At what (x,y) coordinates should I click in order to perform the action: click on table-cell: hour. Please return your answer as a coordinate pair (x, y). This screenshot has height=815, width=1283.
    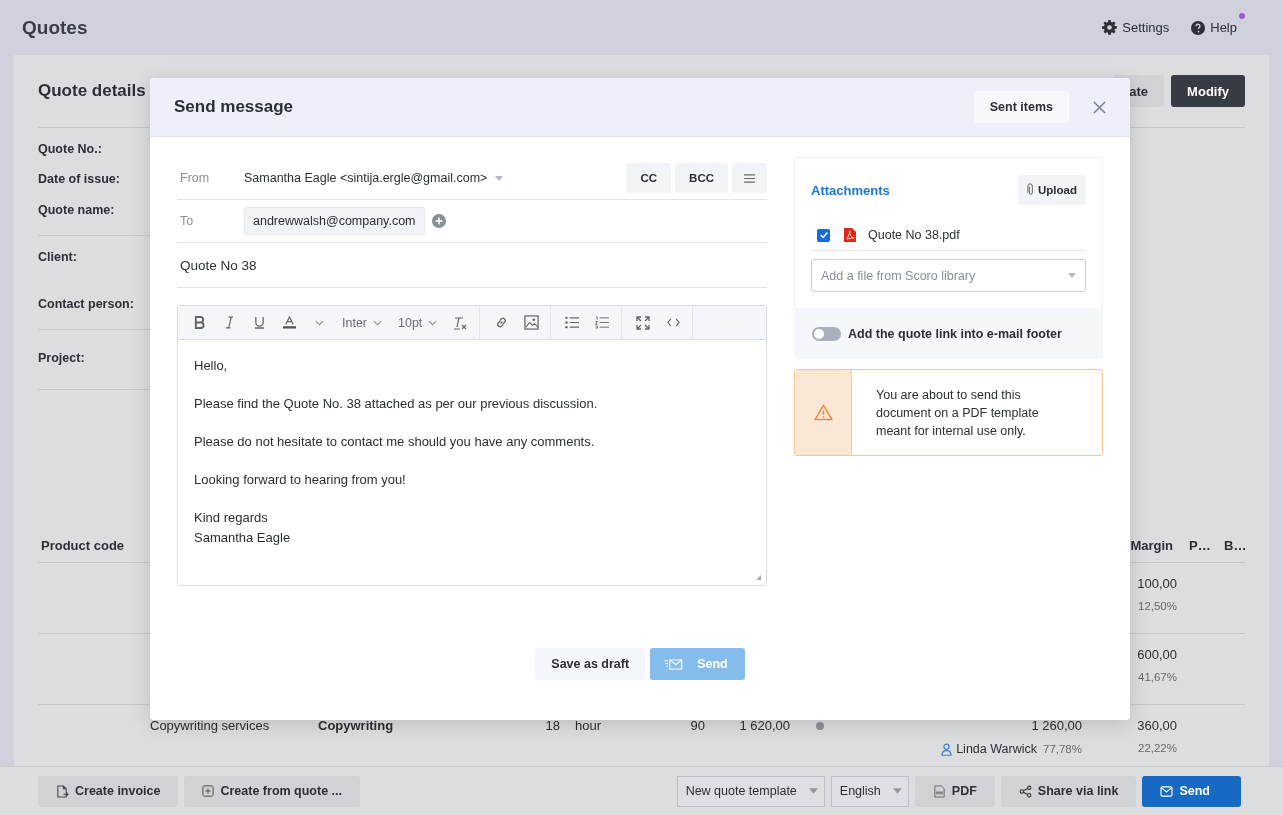
    Looking at the image, I should click on (588, 725).